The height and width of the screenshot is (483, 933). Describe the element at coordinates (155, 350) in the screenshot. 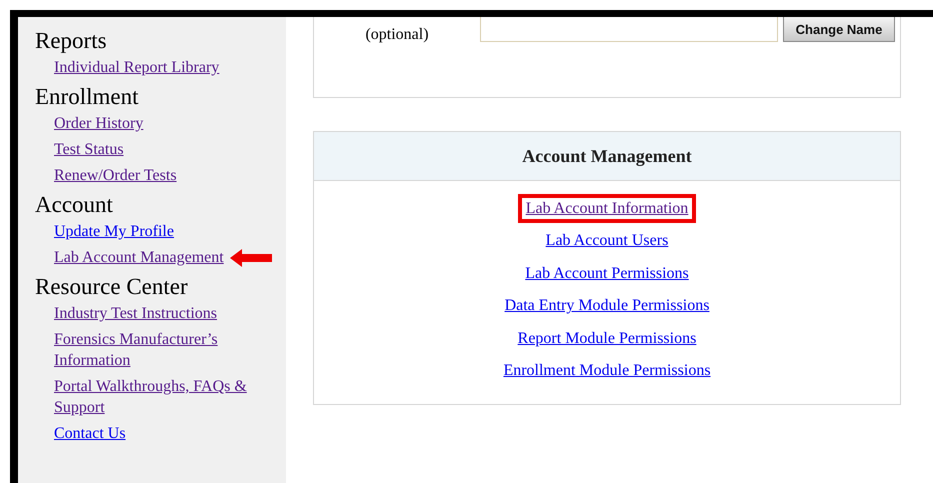

I see `sidebar-link: Forensics Manufacturer’s Information` at that location.